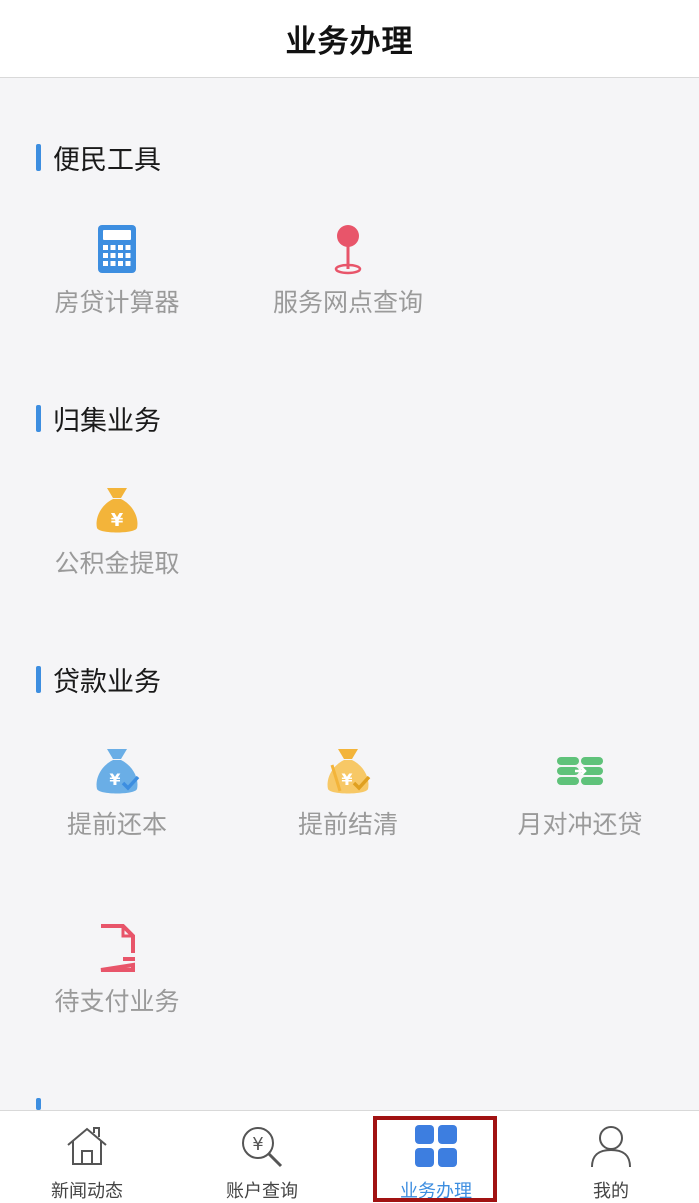 The width and height of the screenshot is (699, 1203). I want to click on grid-icon, so click(436, 1146).